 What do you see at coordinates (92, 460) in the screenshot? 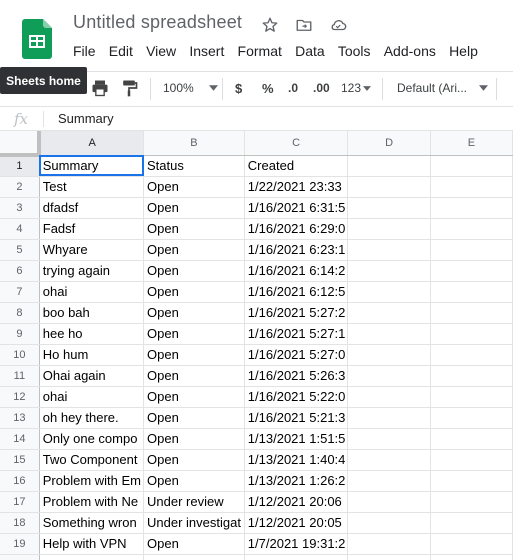
I see `cell: Two Component` at bounding box center [92, 460].